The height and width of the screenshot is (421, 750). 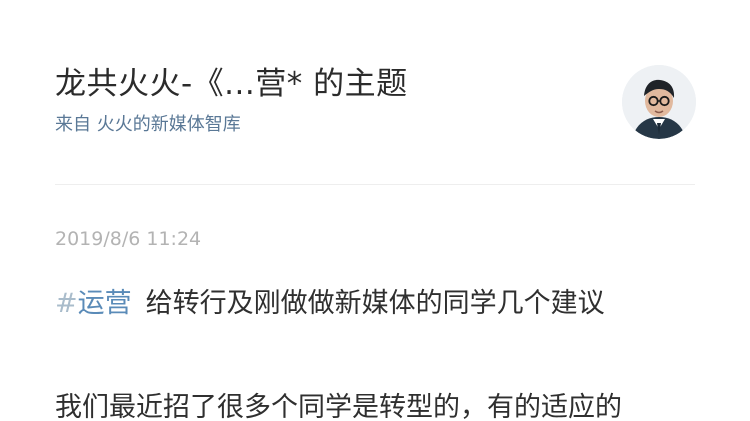 I want to click on post-headline: #运营 给转行及刚做做新媒体的同学几个建议, so click(x=330, y=304).